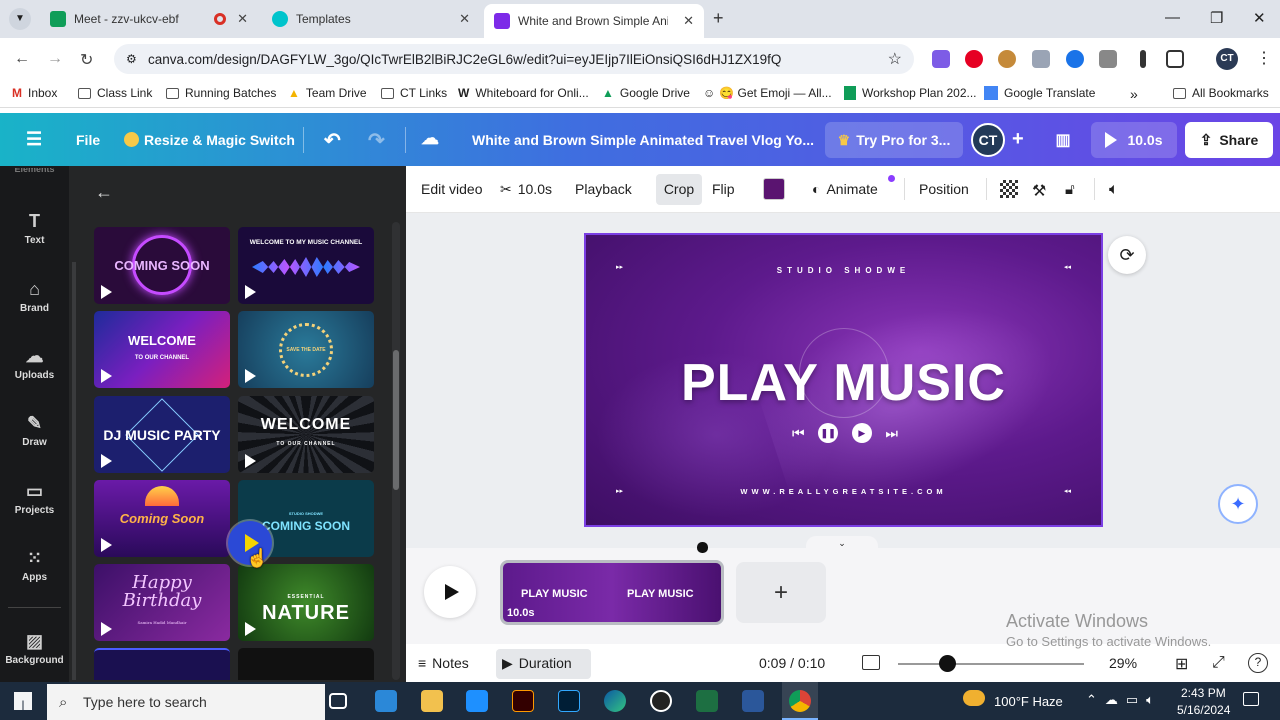  I want to click on trim-duration-button: ✂ 10.0s, so click(526, 189).